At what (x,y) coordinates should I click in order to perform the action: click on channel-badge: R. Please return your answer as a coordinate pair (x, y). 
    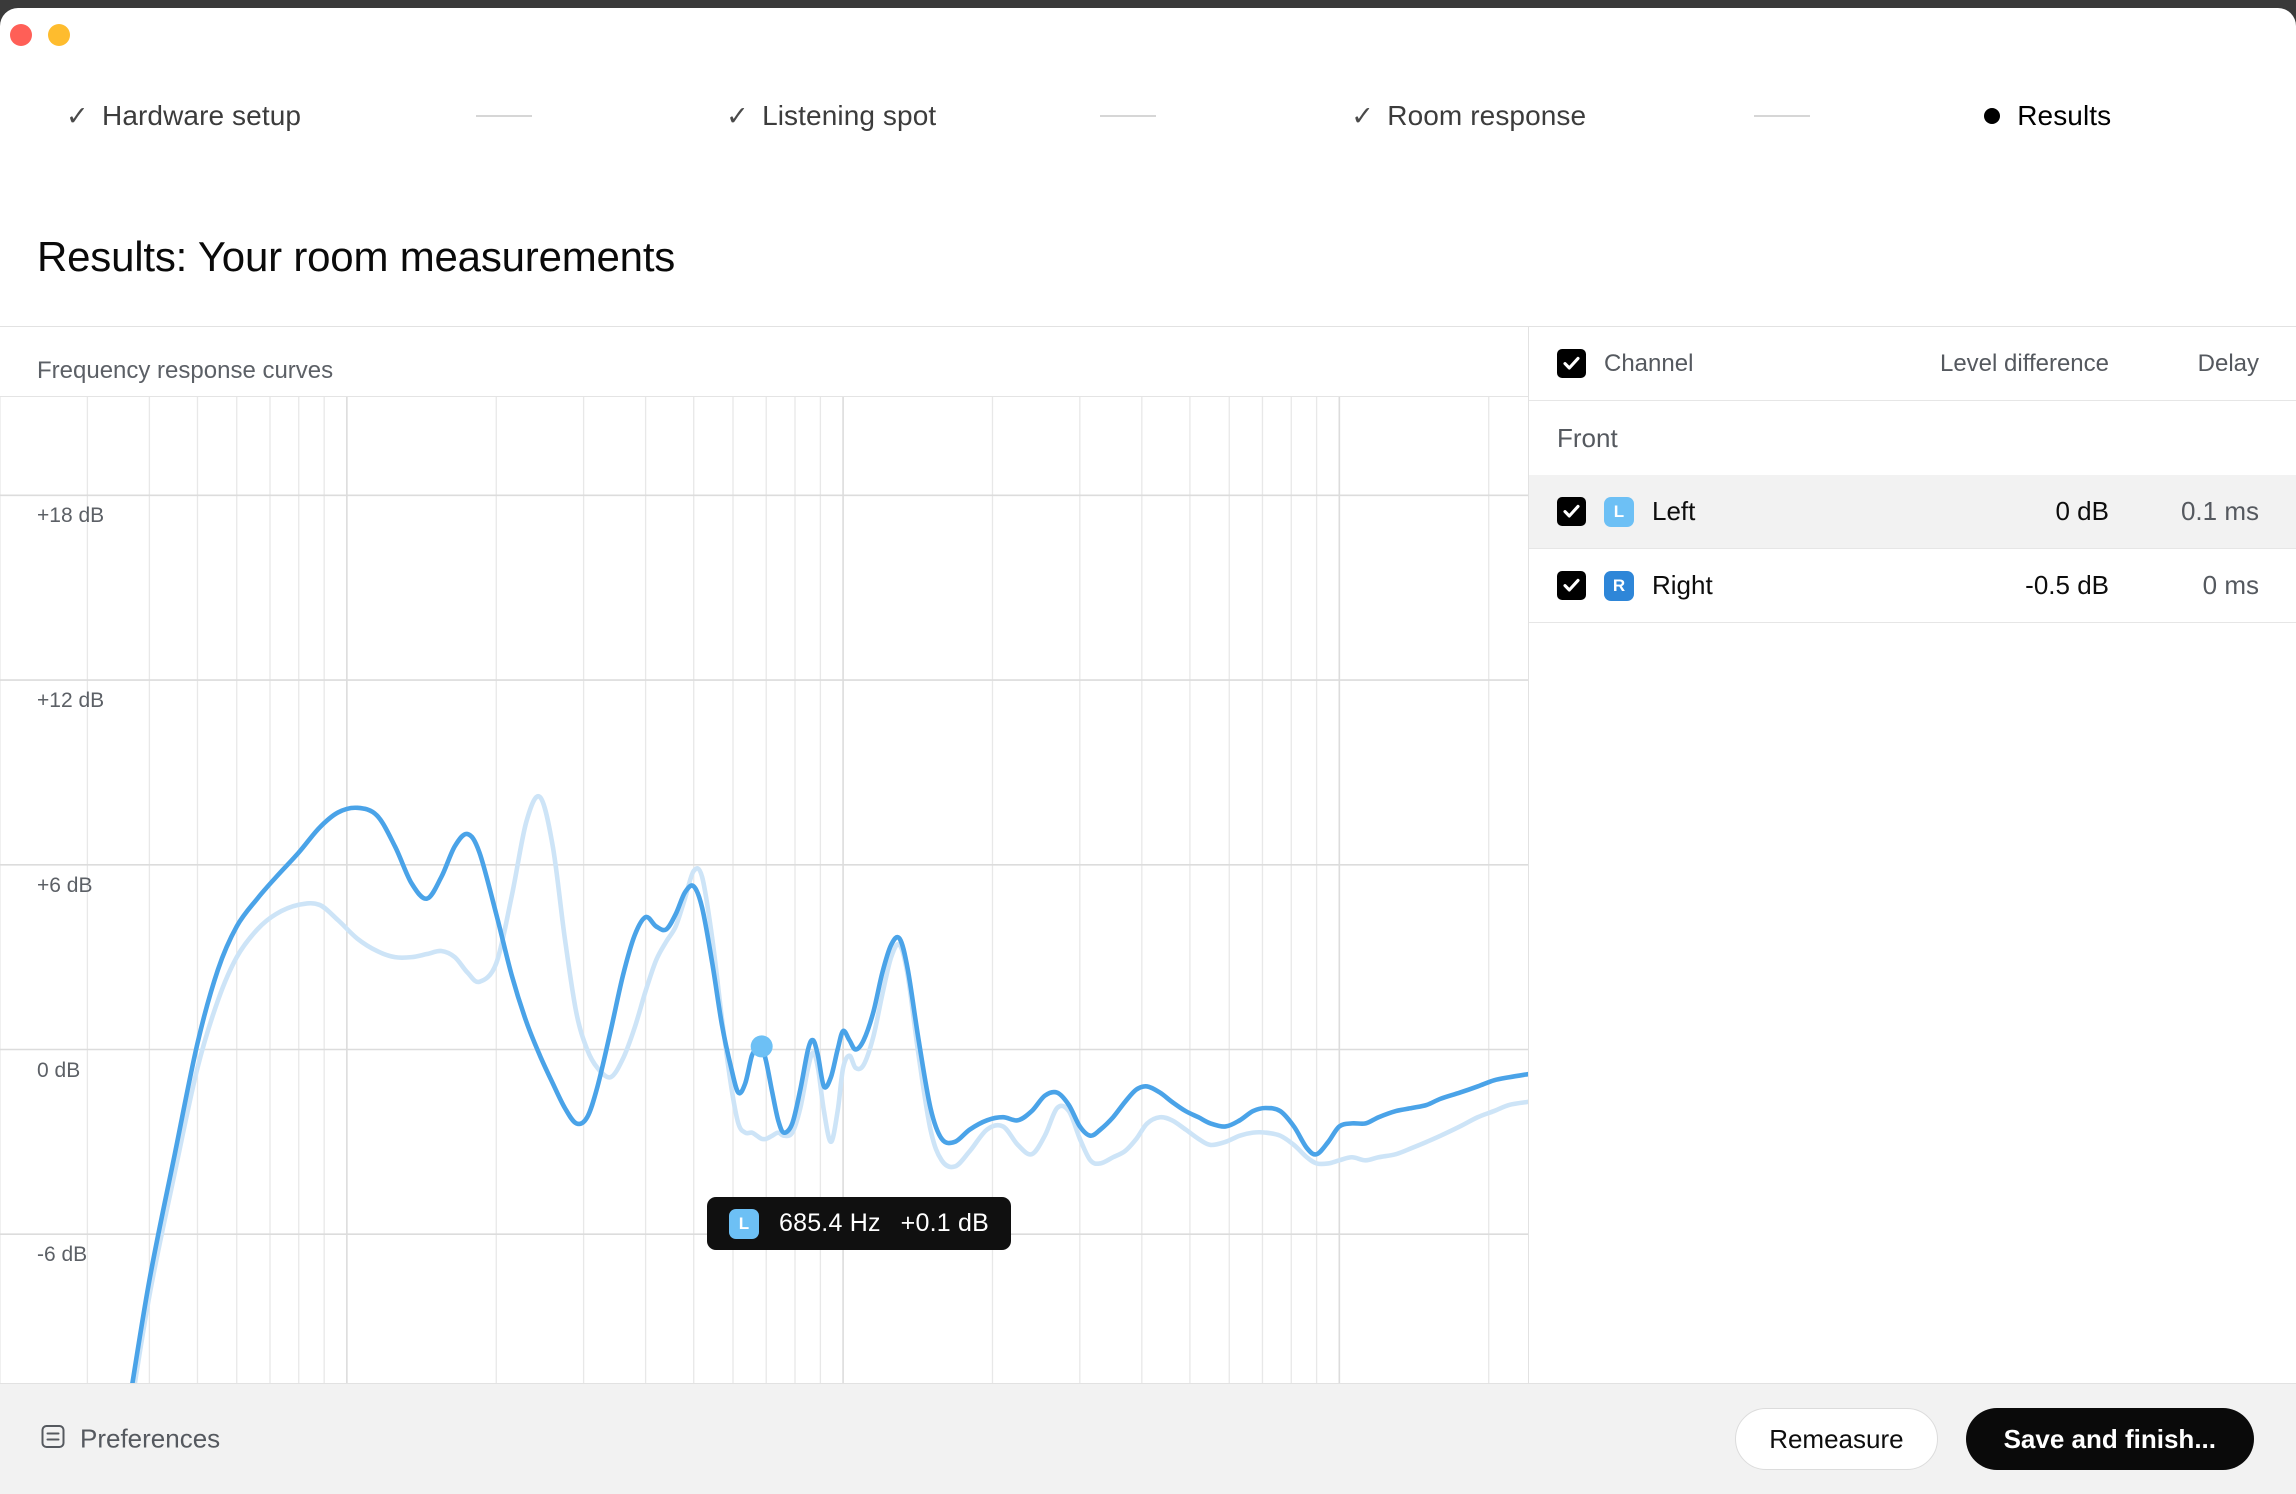
    Looking at the image, I should click on (1619, 585).